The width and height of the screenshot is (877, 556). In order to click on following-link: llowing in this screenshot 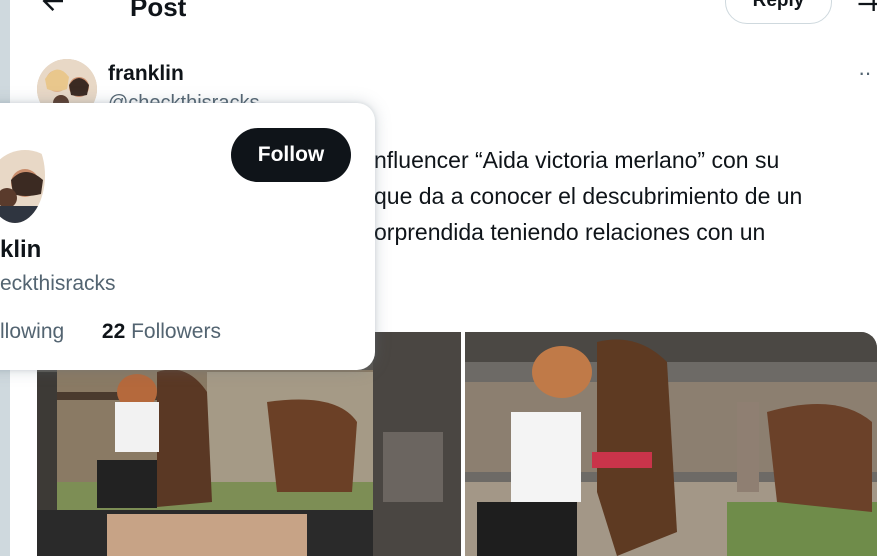, I will do `click(32, 331)`.